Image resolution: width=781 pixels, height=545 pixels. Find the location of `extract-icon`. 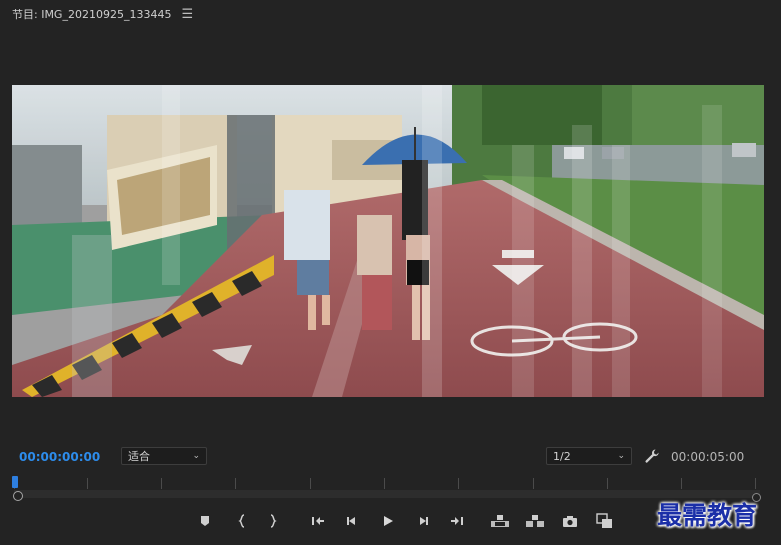

extract-icon is located at coordinates (535, 521).